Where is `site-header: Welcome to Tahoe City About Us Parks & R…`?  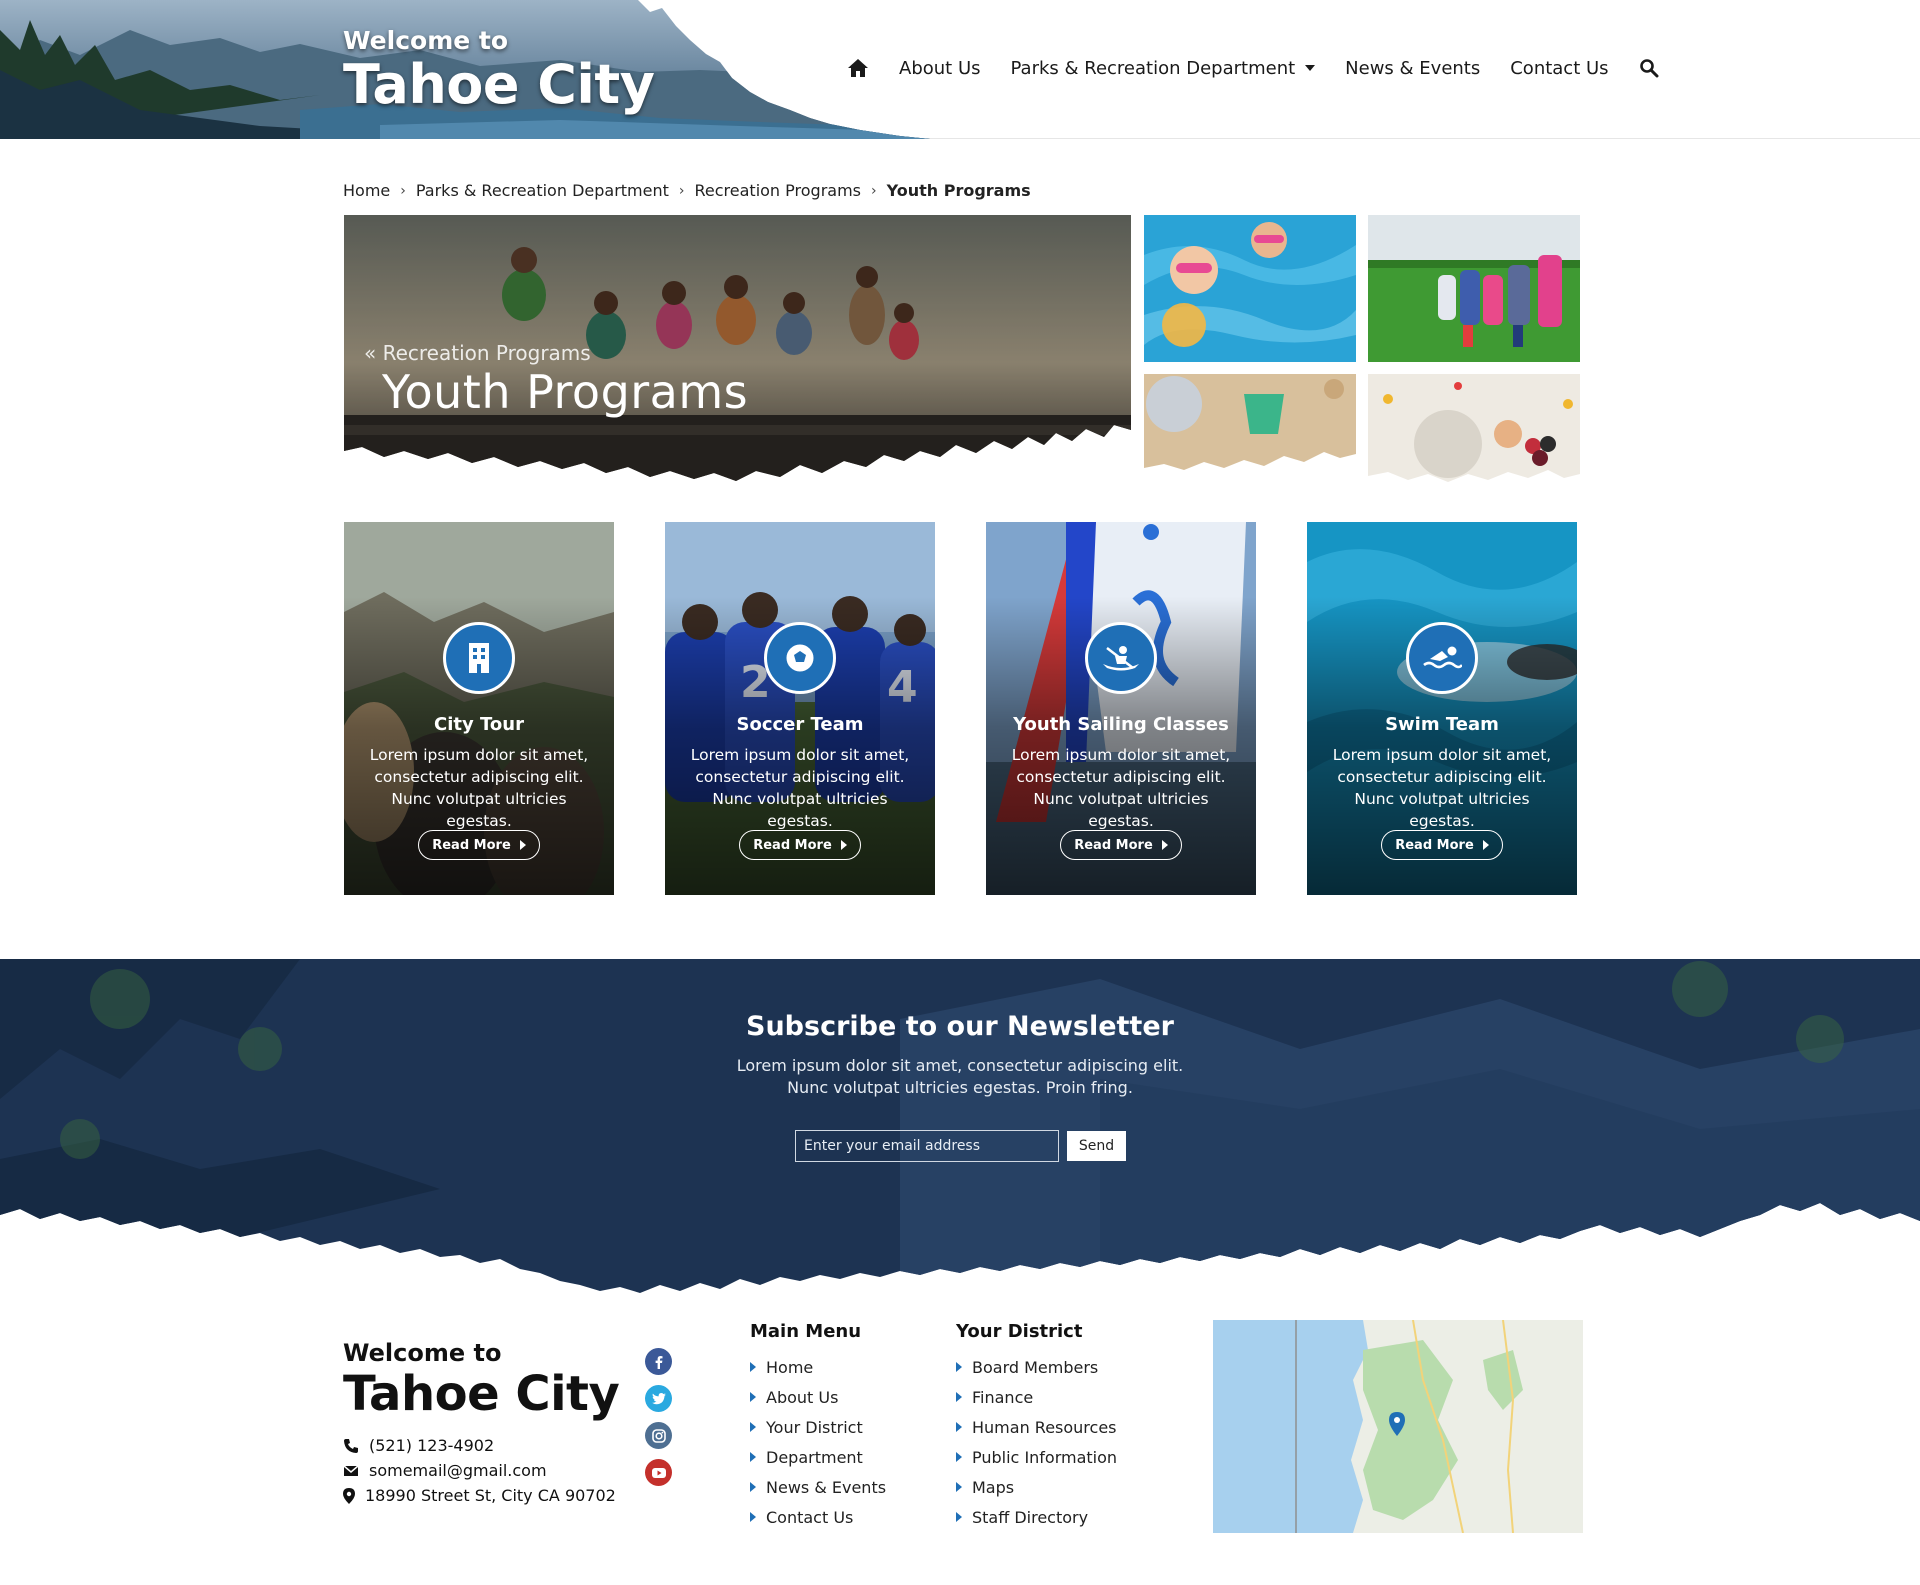
site-header: Welcome to Tahoe City About Us Parks & R… is located at coordinates (960, 69).